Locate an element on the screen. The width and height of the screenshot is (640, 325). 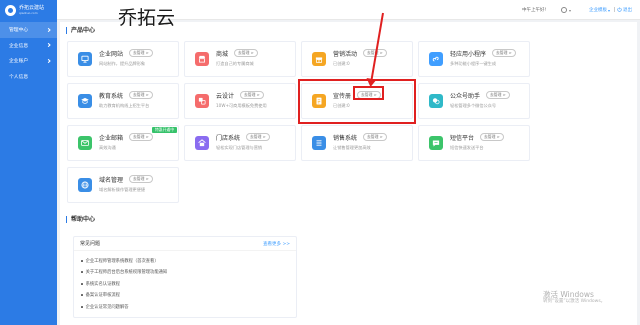
avatar-icon is located at coordinates (564, 10).